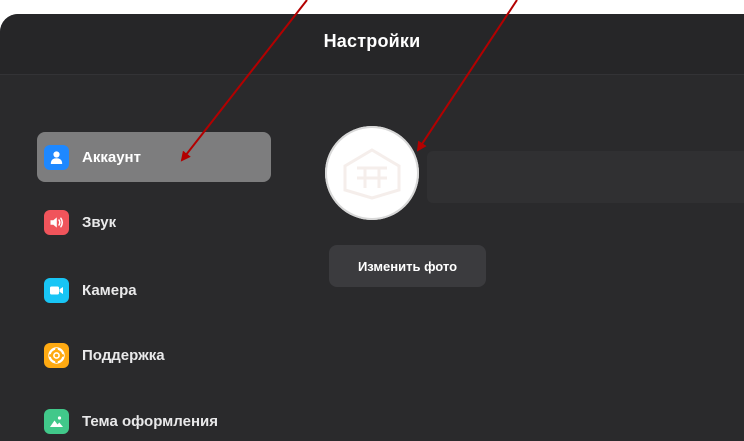 This screenshot has width=744, height=441. I want to click on name-field, so click(585, 177).